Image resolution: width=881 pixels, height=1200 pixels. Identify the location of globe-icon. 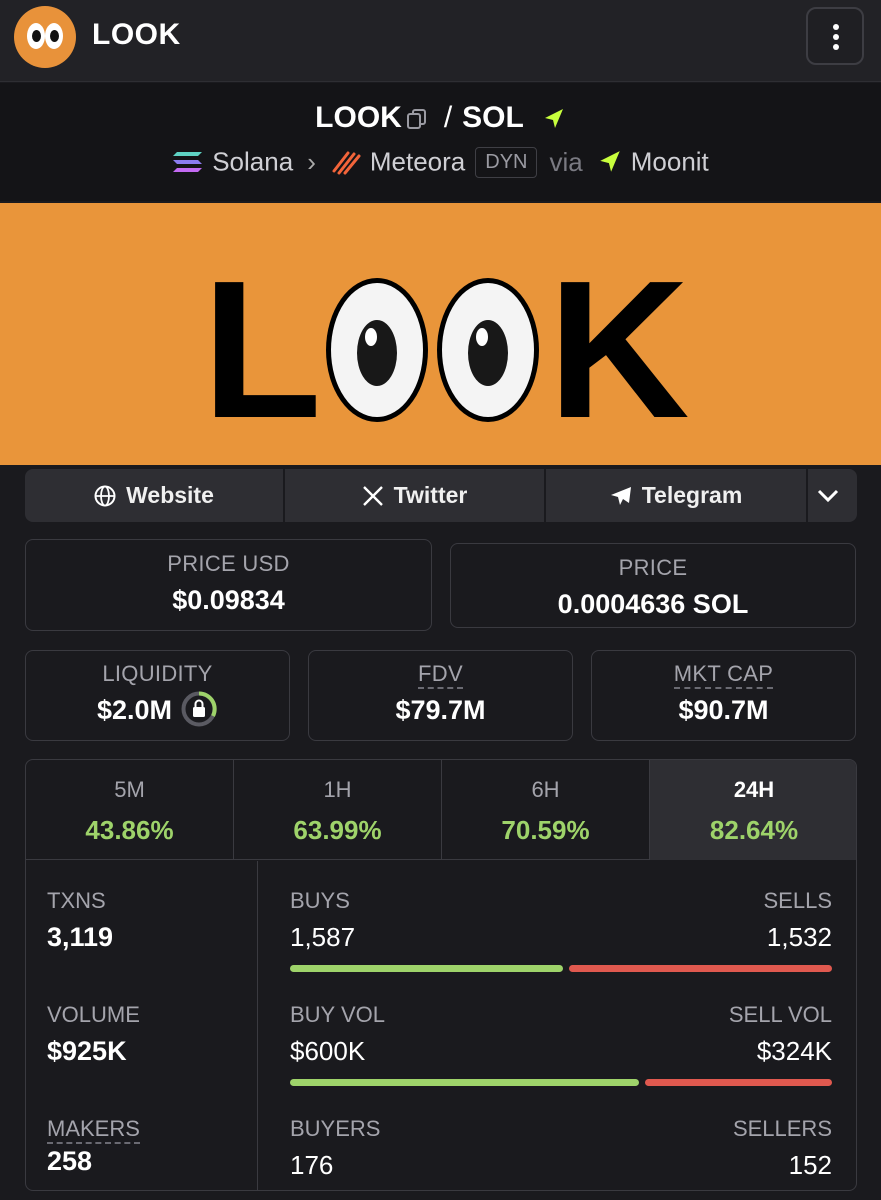
(105, 495).